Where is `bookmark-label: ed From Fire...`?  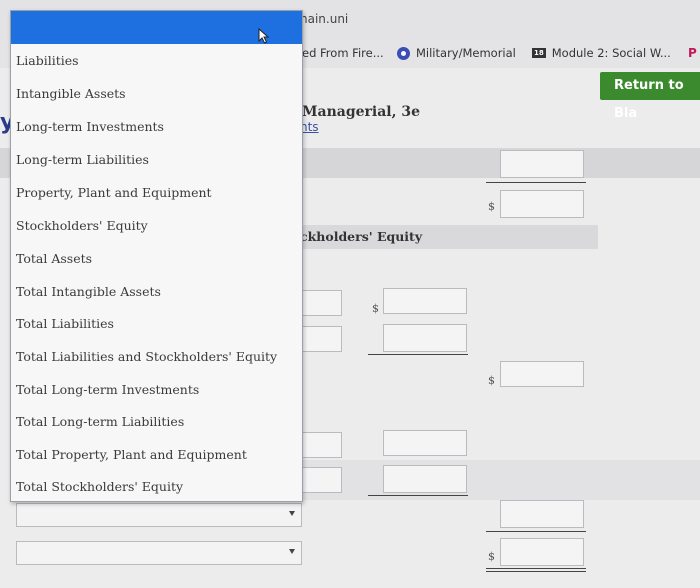
bookmark-label: ed From Fire... is located at coordinates (343, 53).